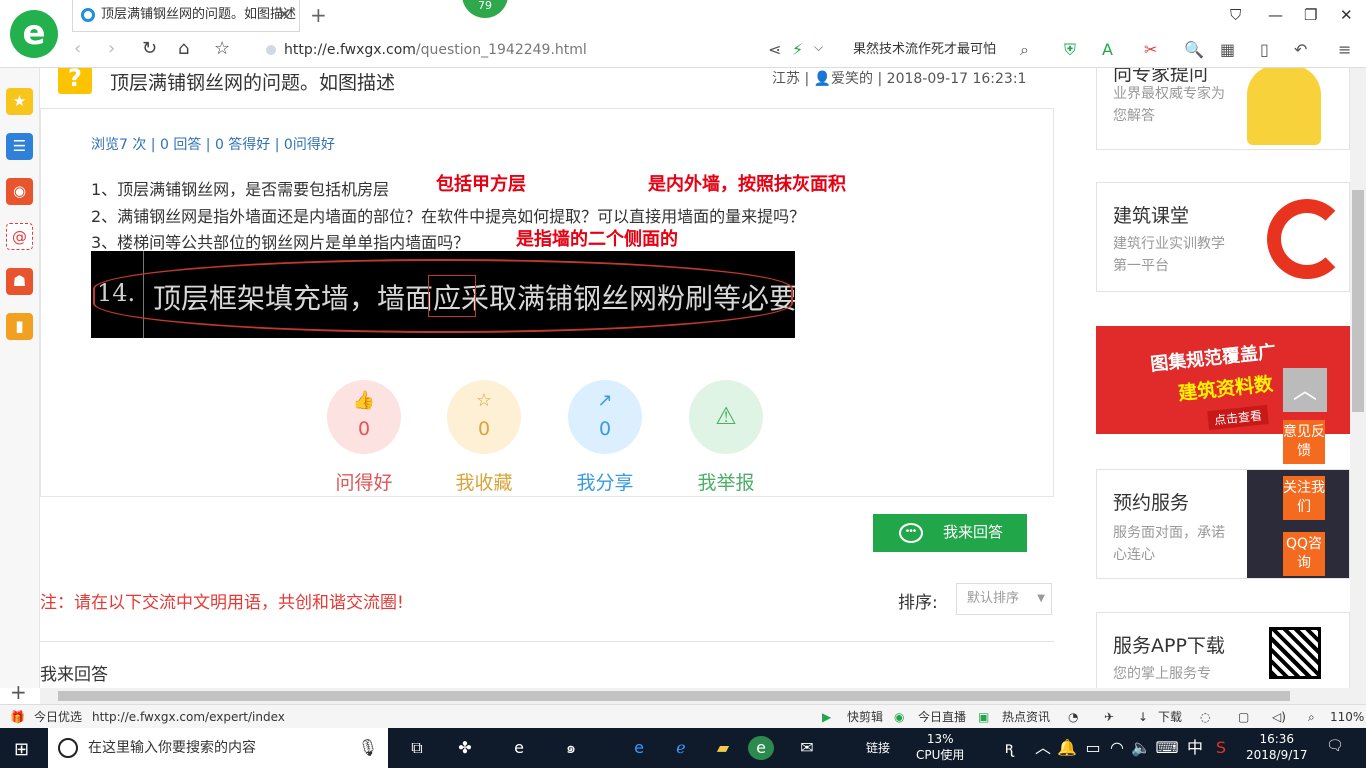  I want to click on favorite-action: ☆ 0 我收藏, so click(484, 437).